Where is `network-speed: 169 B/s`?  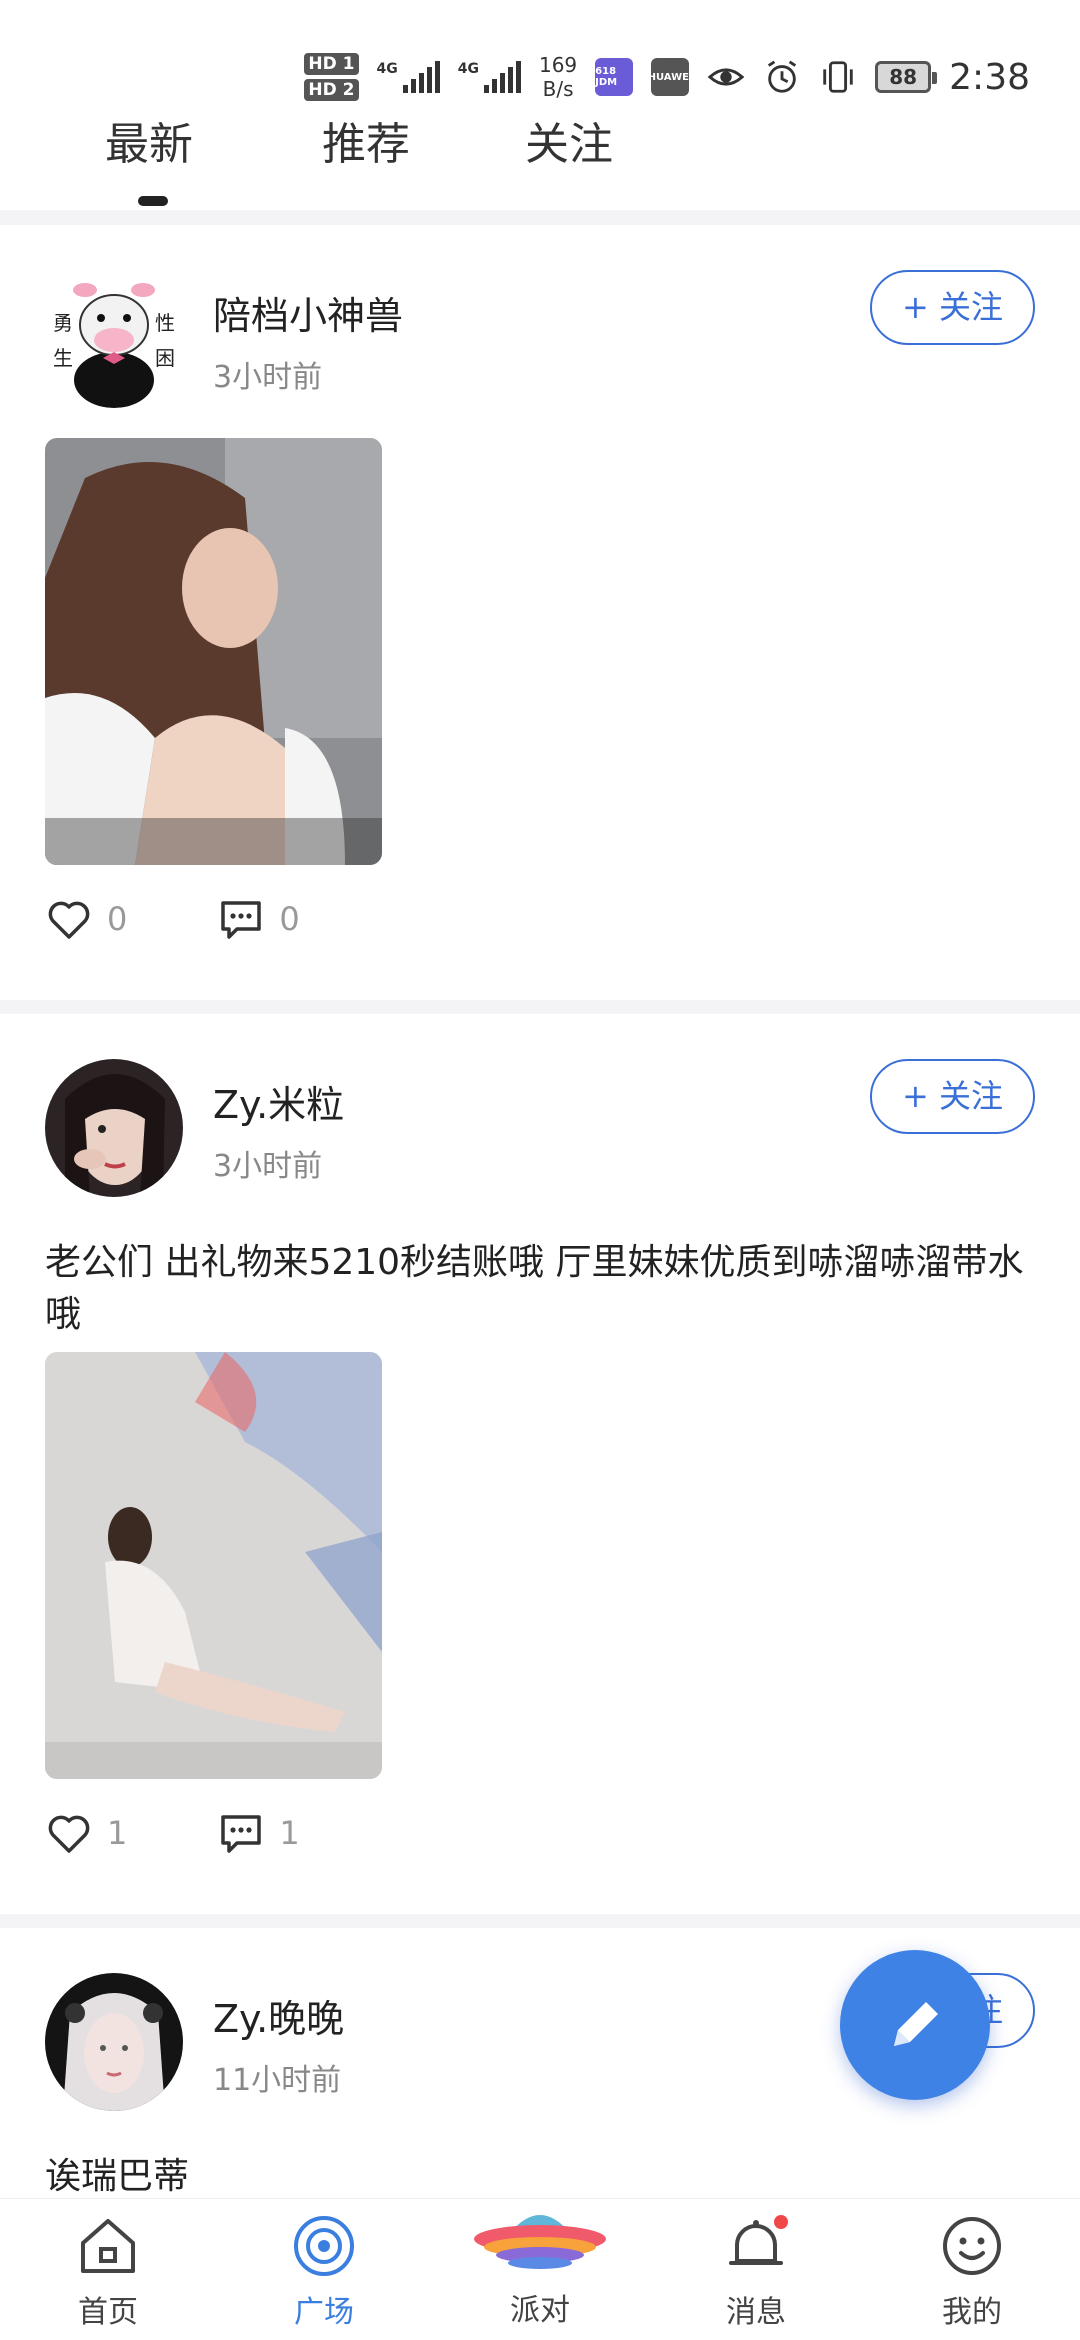 network-speed: 169 B/s is located at coordinates (558, 77).